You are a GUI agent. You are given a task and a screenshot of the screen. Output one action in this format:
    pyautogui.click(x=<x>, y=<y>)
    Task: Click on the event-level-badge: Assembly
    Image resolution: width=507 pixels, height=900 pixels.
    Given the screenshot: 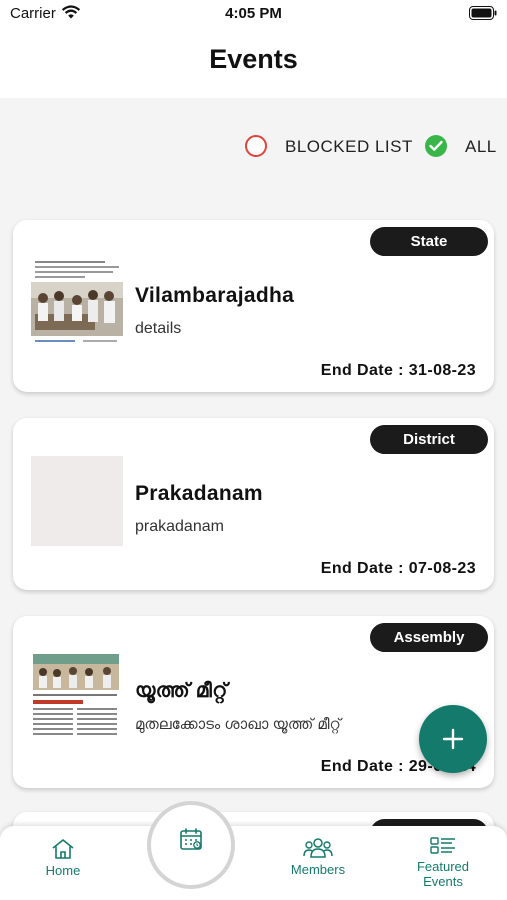 What is the action you would take?
    pyautogui.click(x=429, y=637)
    